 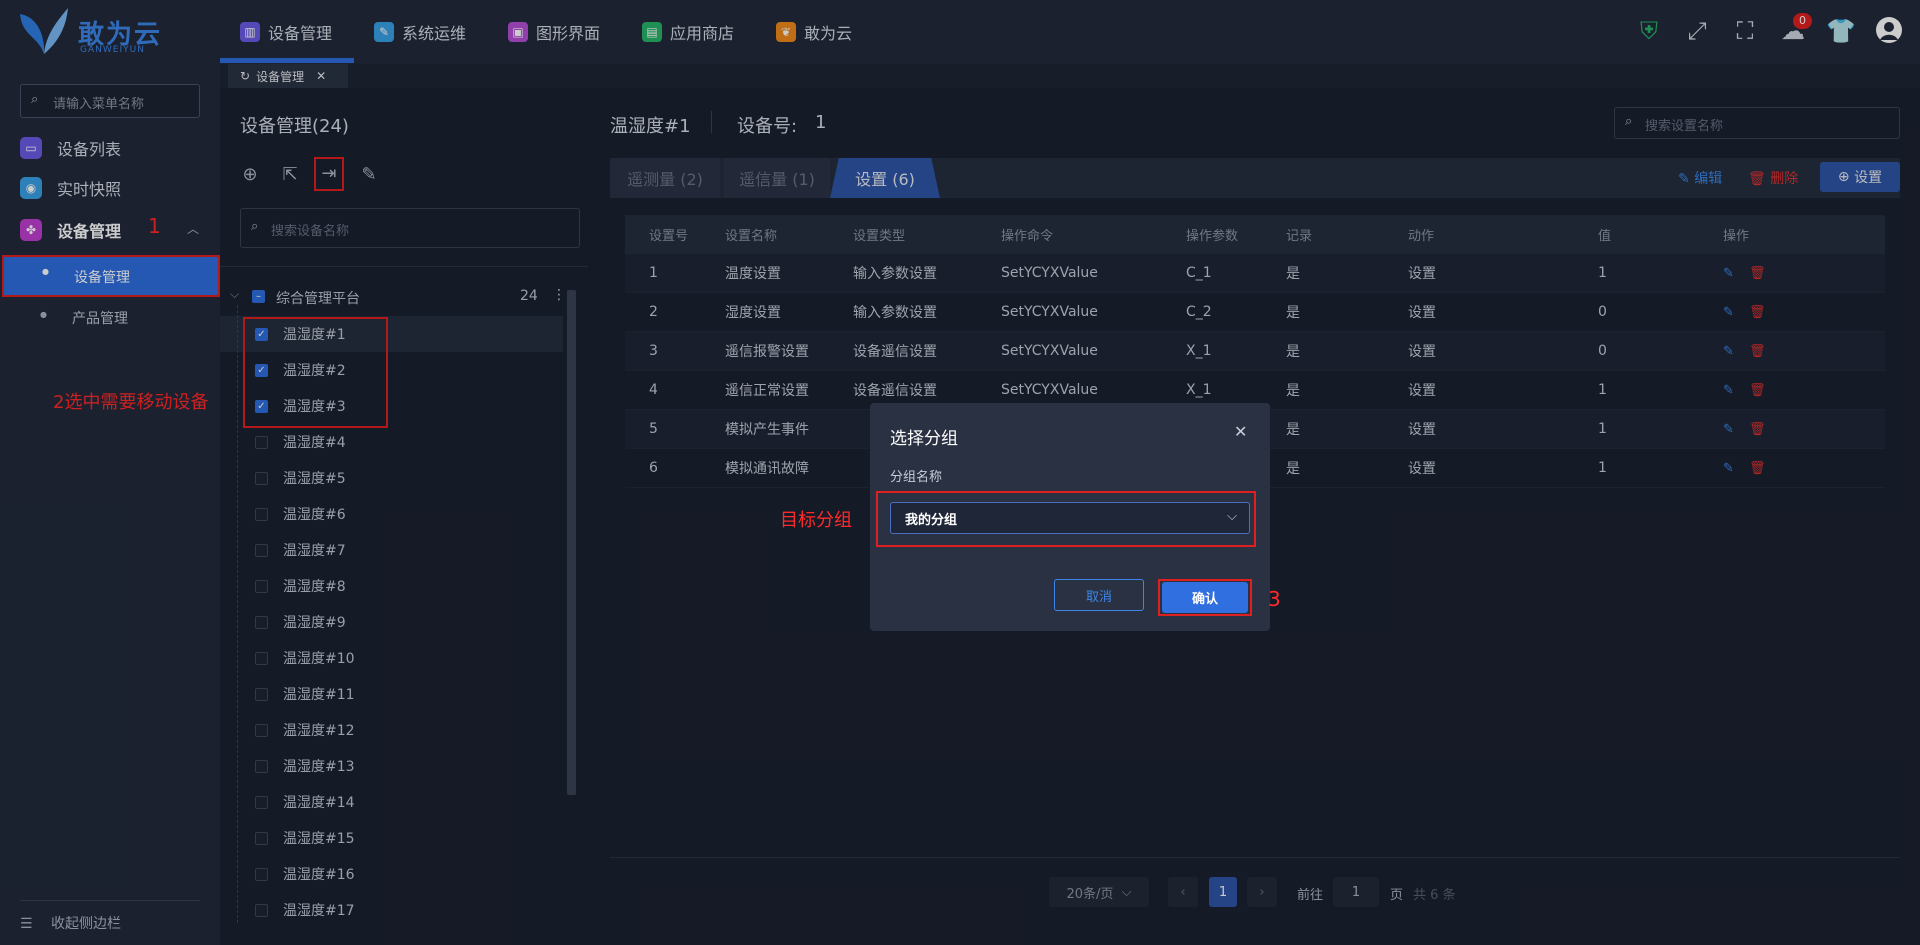 I want to click on annotation-step-3: 3, so click(x=1274, y=599).